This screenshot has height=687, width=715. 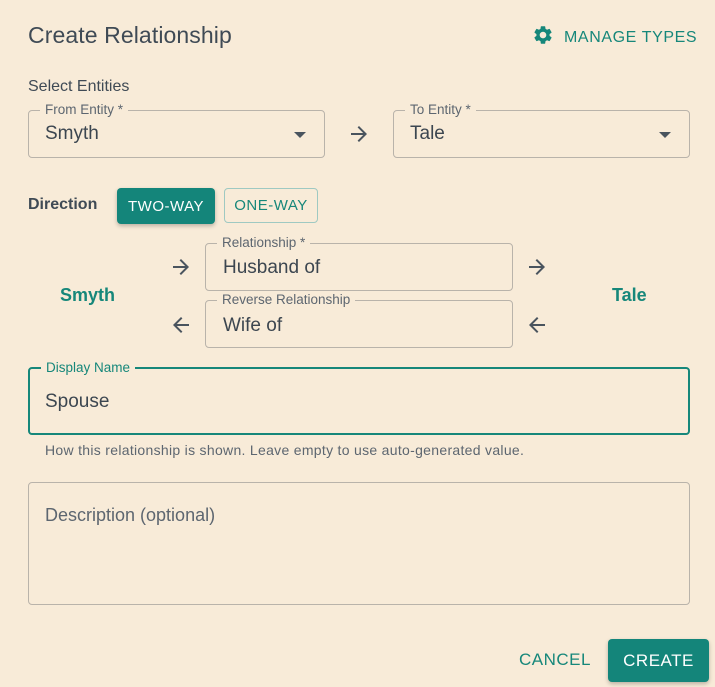 I want to click on to-entity-name: Tale, so click(x=629, y=295).